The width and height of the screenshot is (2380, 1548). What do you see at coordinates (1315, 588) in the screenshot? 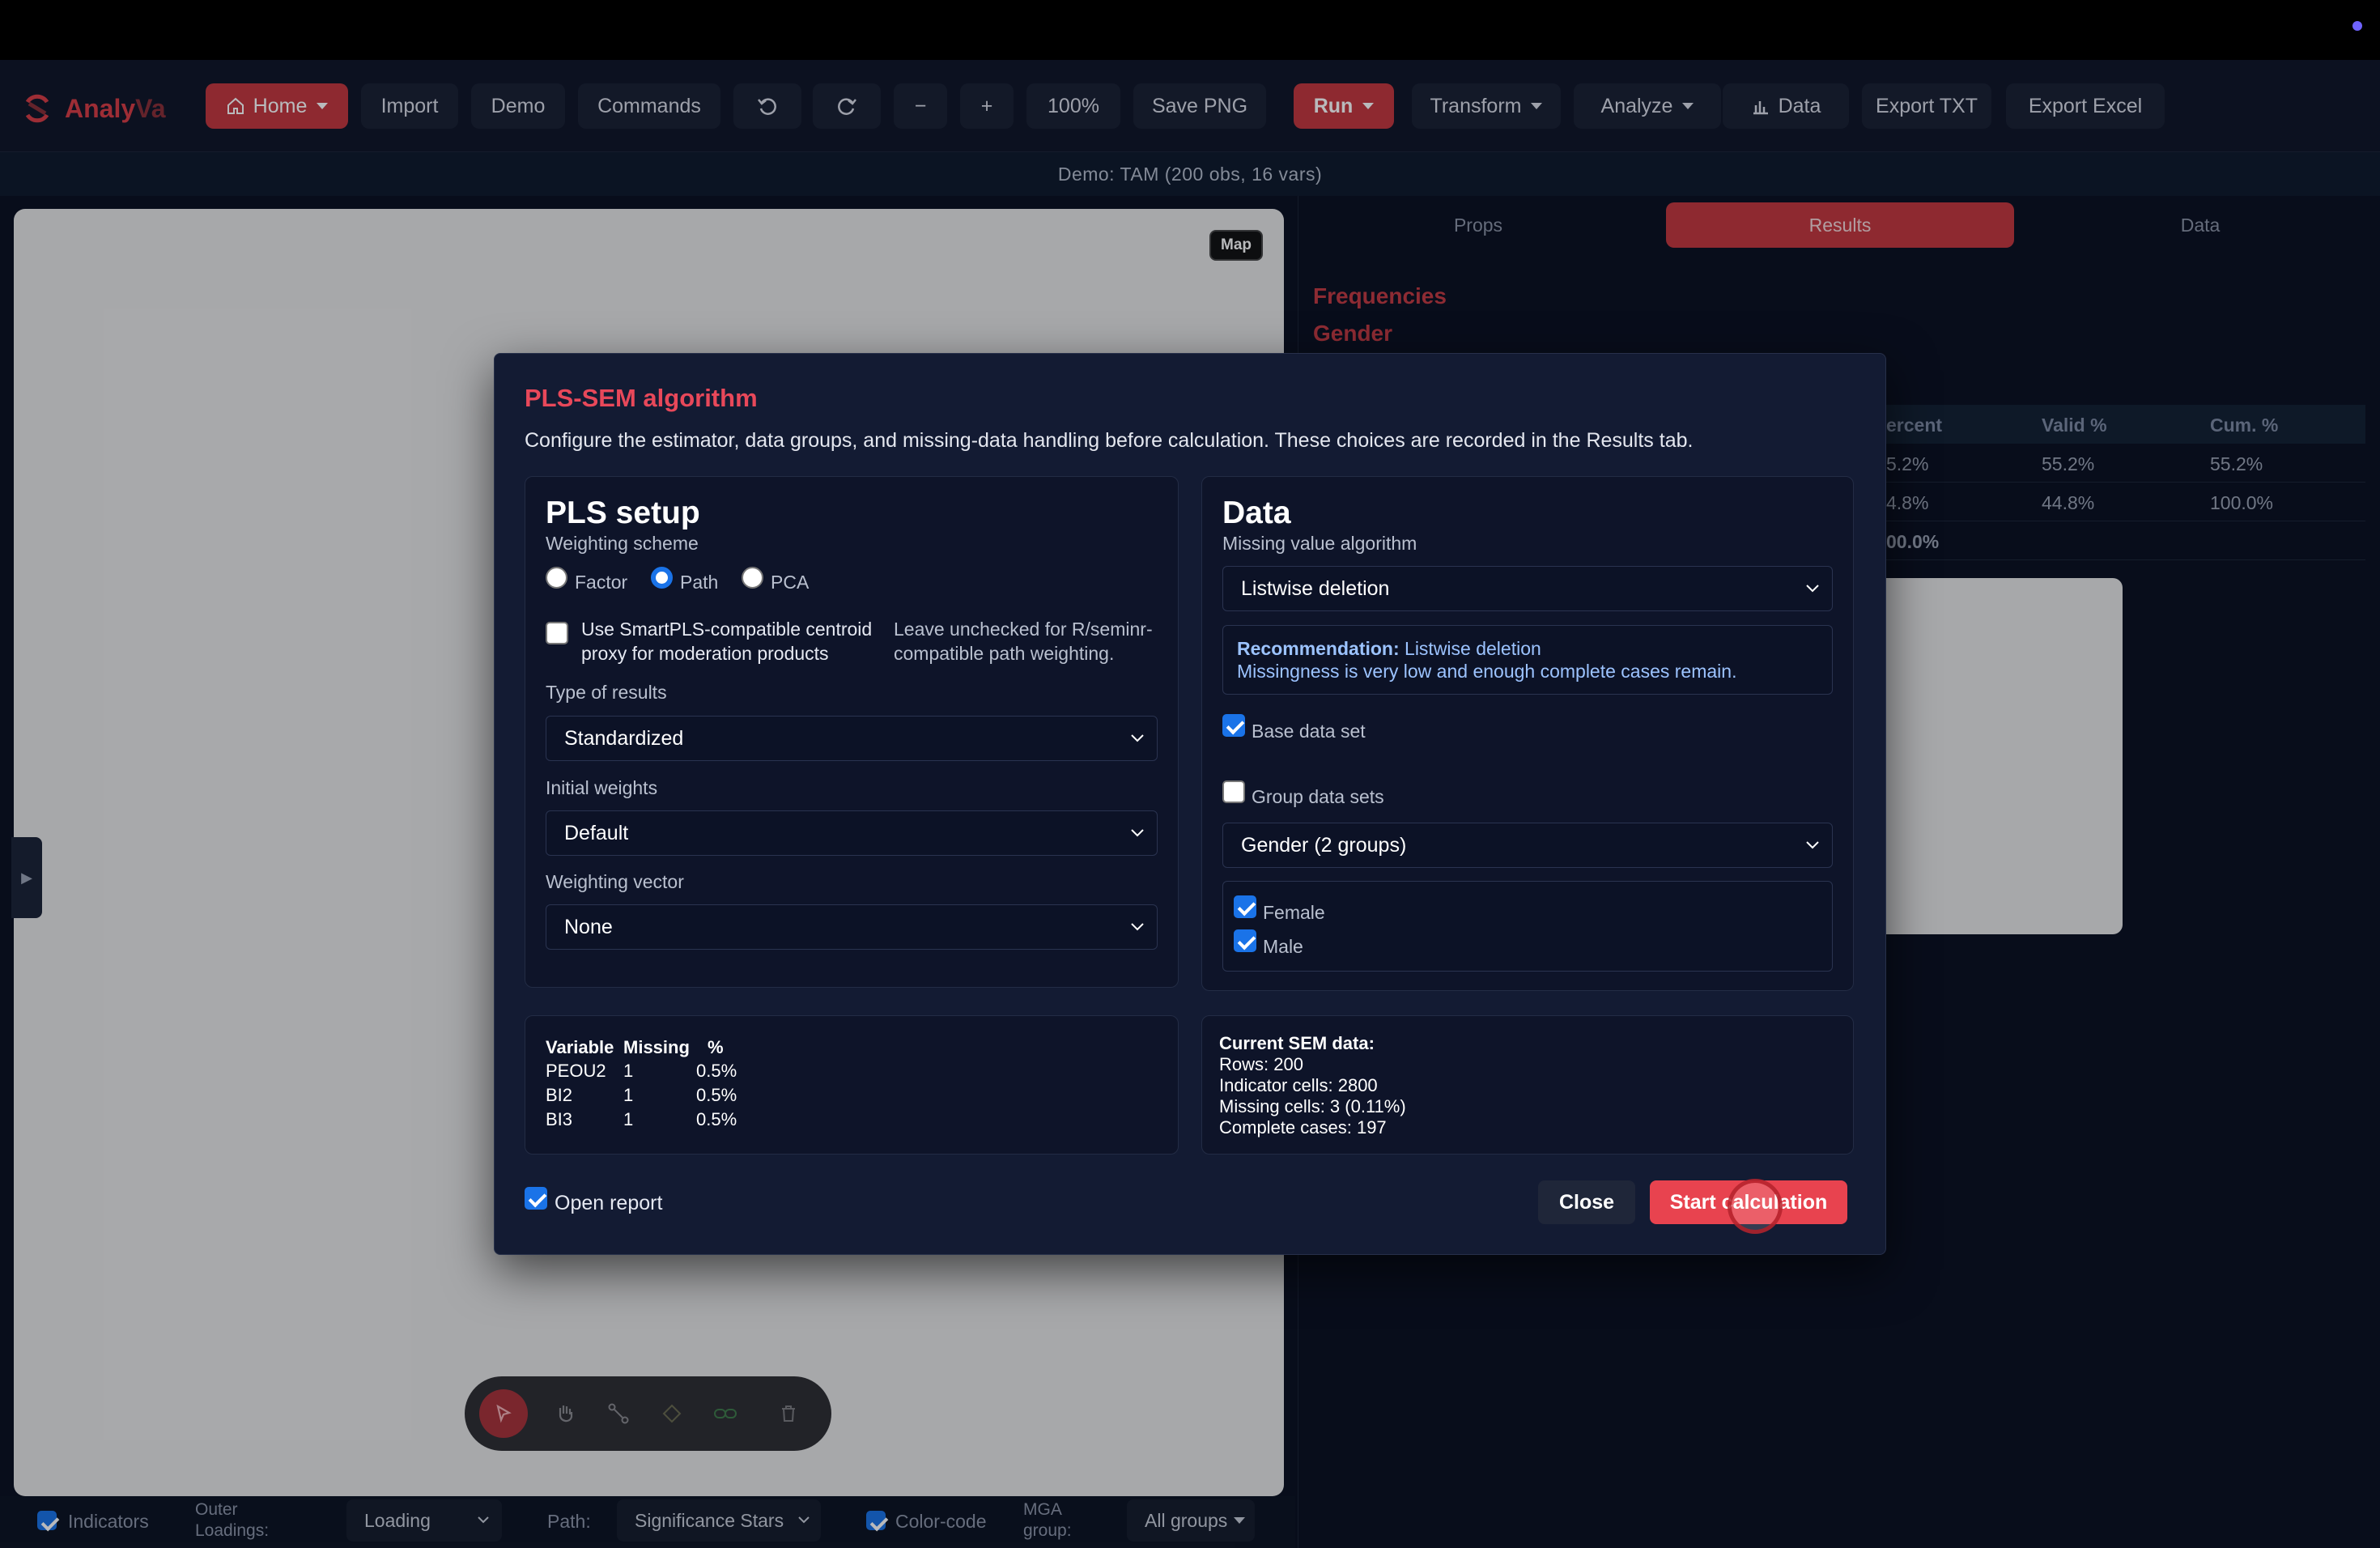
I see `missing-value-current: Listwise deletion` at bounding box center [1315, 588].